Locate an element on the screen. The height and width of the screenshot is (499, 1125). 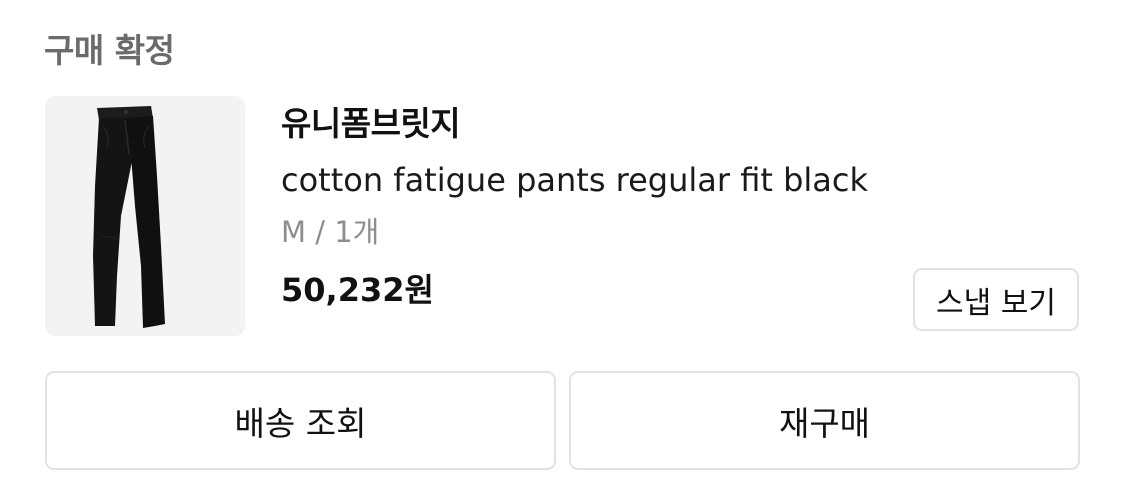
product-thumbnail is located at coordinates (145, 216).